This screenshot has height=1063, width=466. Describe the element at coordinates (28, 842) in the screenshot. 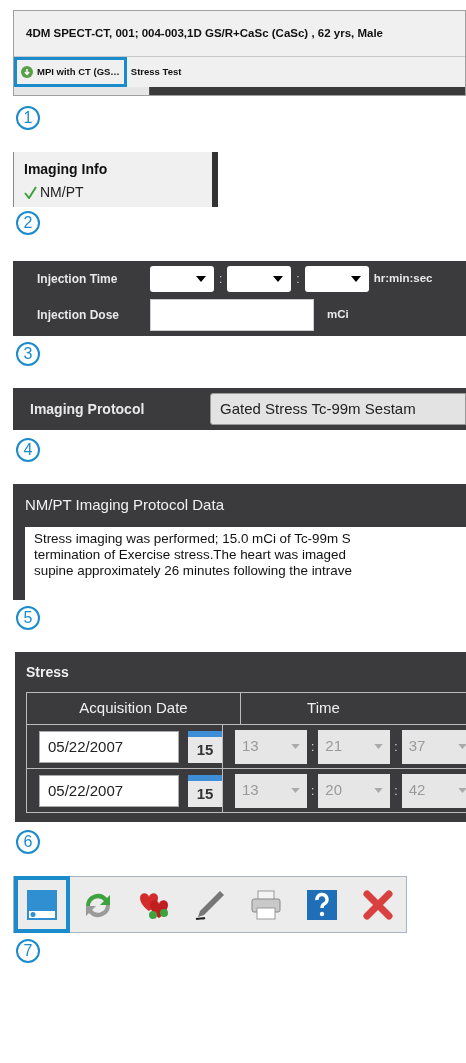

I see `callout-number: 6` at that location.